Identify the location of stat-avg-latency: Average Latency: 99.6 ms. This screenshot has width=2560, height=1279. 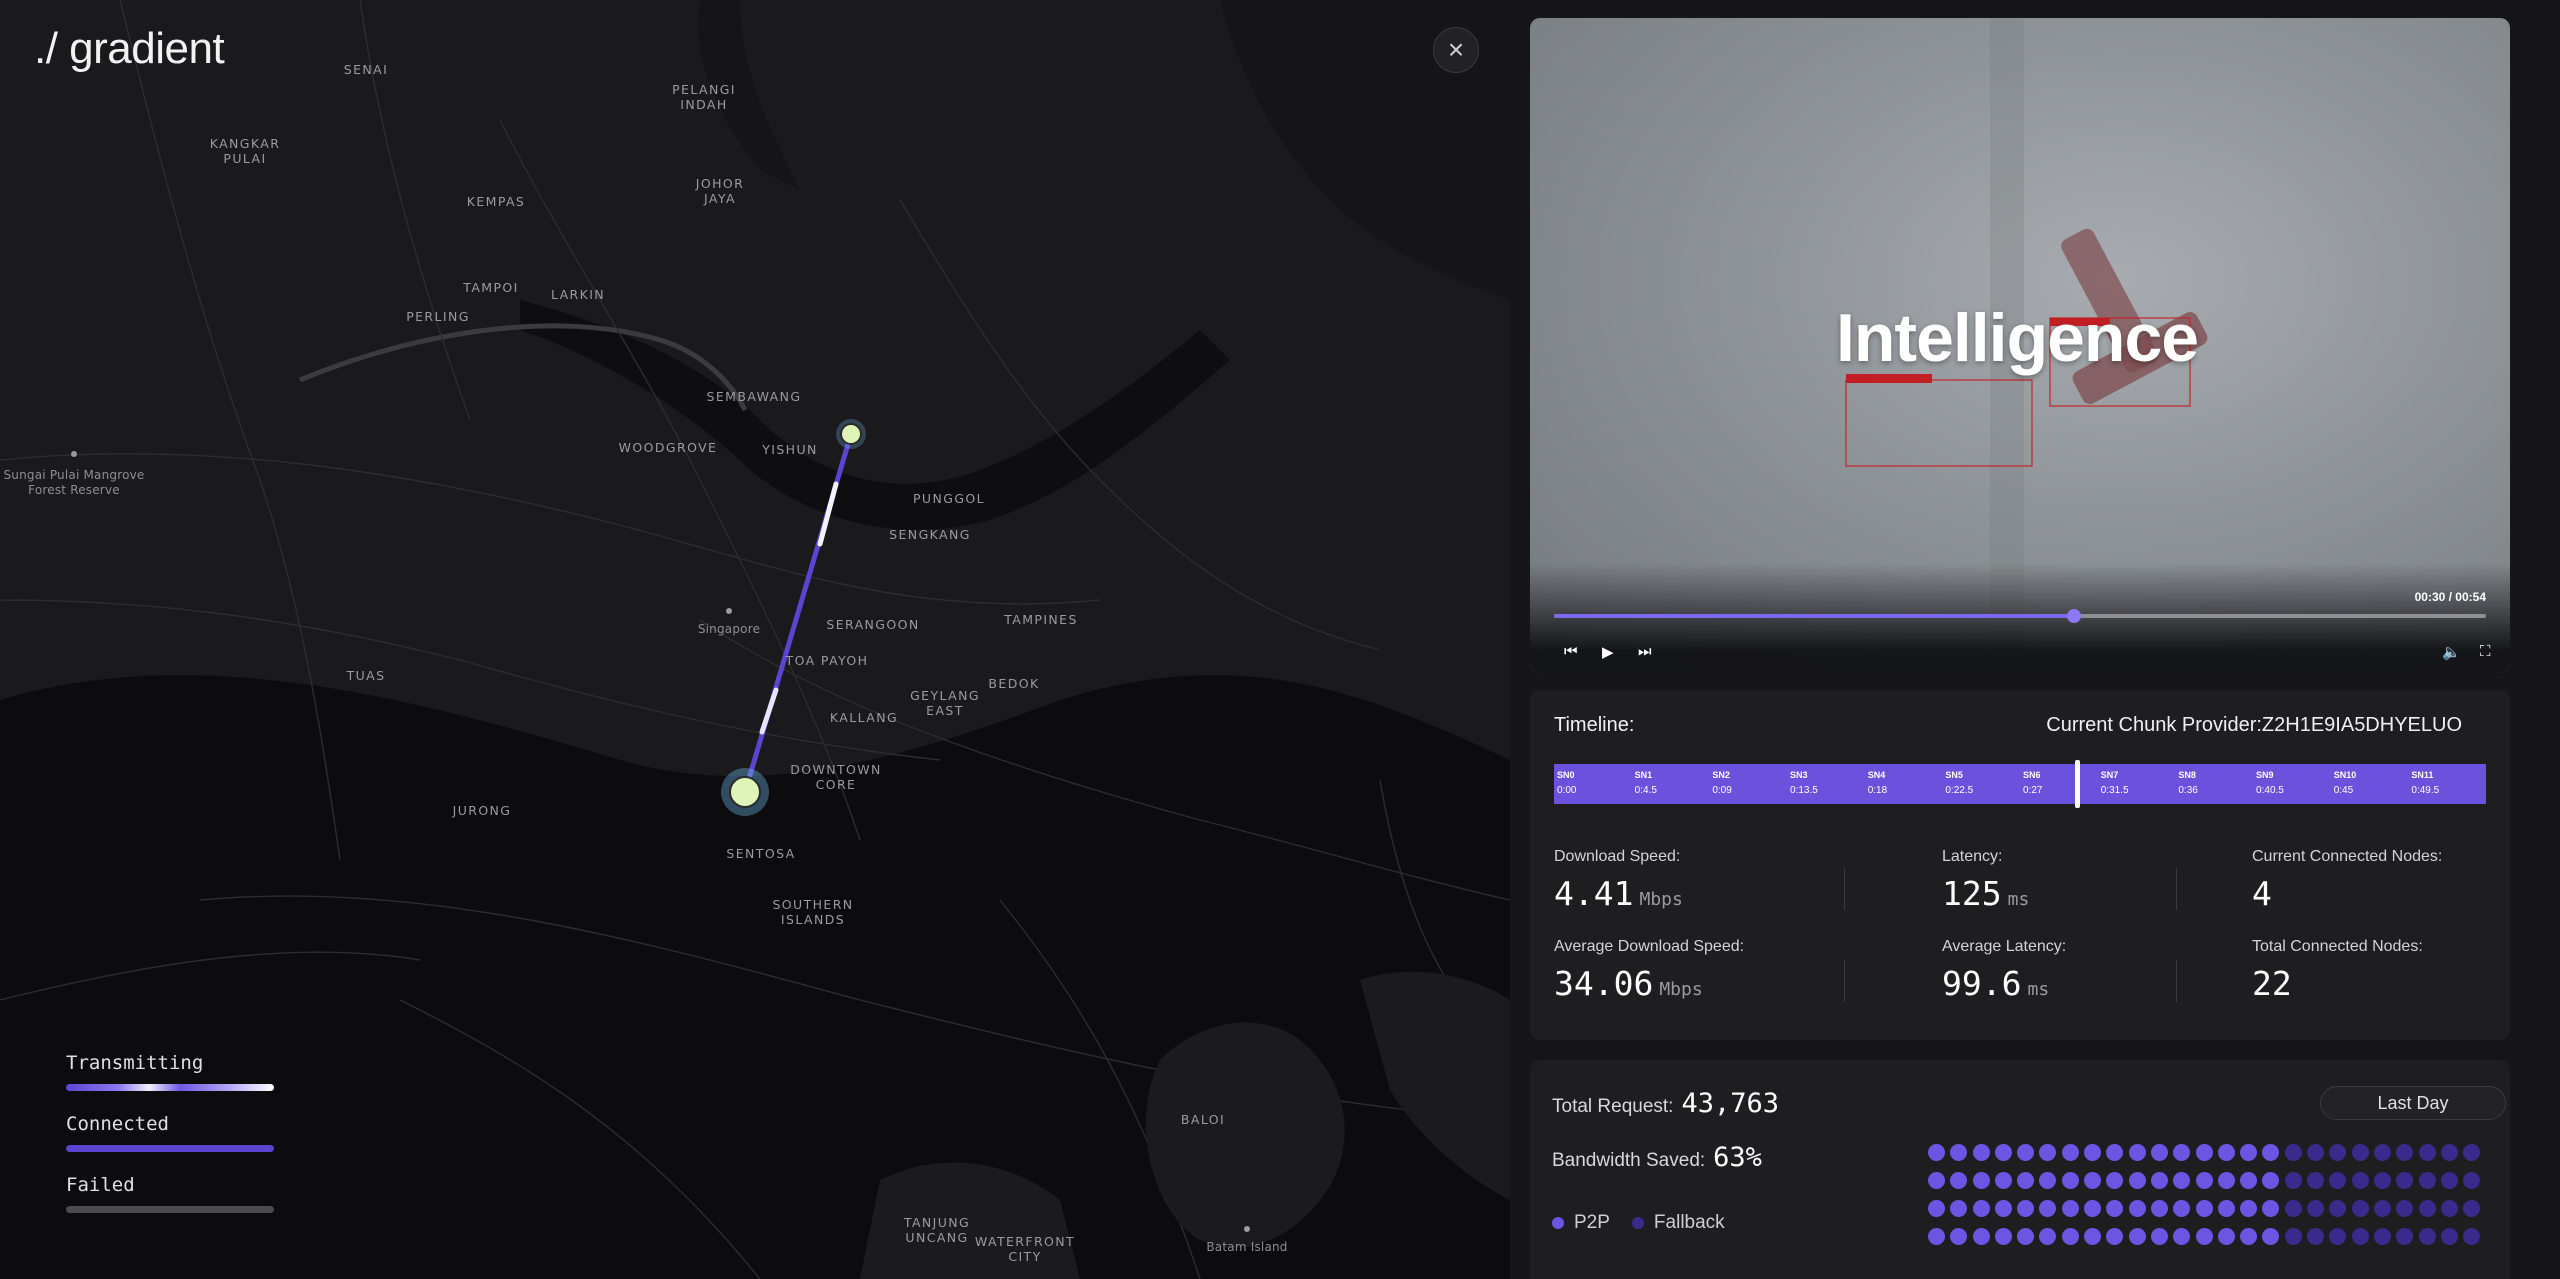
(2004, 970).